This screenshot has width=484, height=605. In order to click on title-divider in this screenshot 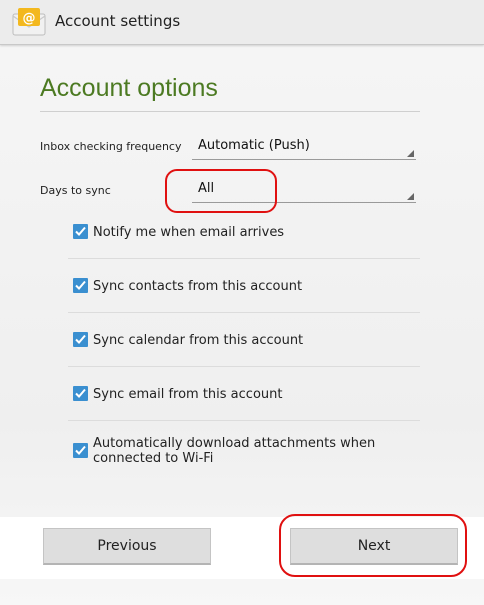, I will do `click(230, 111)`.